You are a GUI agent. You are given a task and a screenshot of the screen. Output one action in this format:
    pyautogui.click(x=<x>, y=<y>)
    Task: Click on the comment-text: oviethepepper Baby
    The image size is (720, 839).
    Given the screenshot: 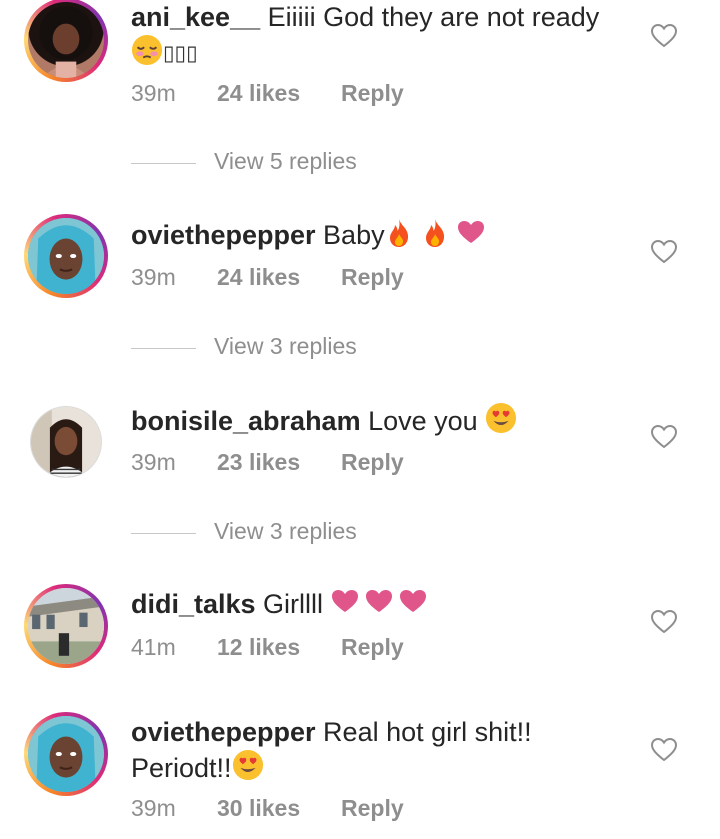 What is the action you would take?
    pyautogui.click(x=381, y=235)
    